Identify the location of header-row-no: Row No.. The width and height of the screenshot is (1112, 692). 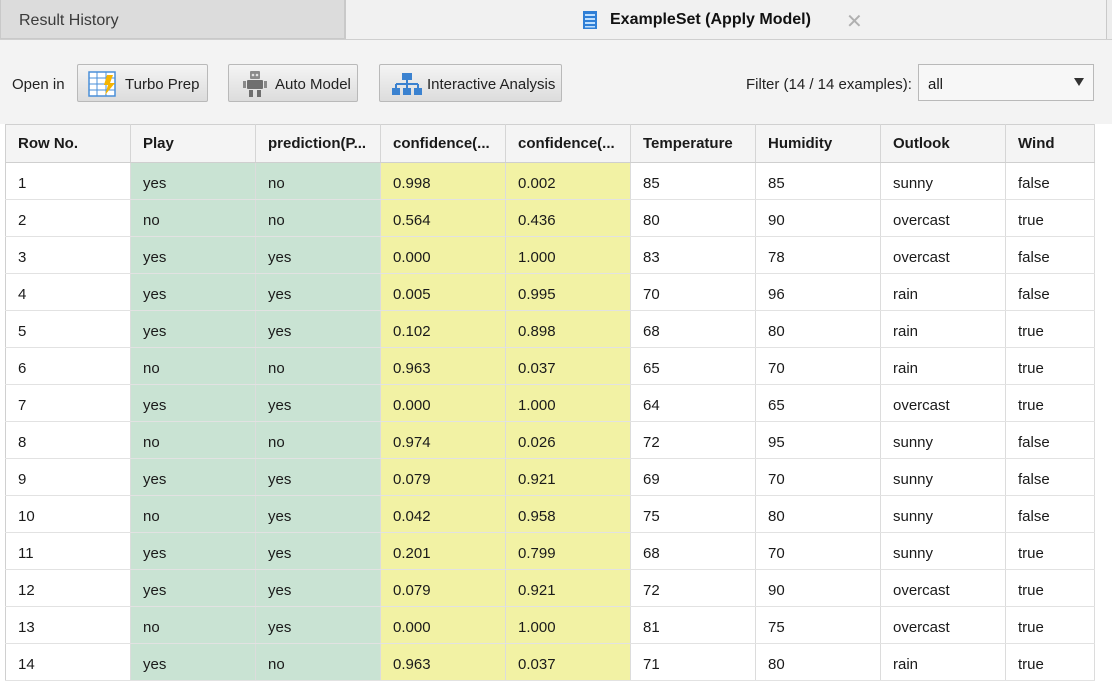
(68, 143).